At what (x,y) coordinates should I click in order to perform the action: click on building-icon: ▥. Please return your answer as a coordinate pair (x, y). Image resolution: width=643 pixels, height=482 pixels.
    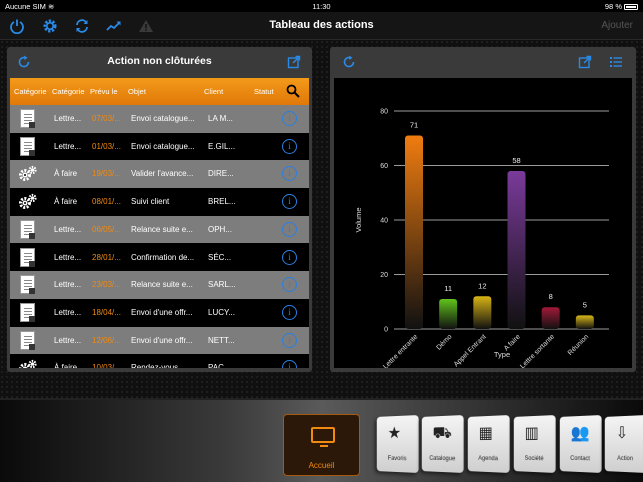
    Looking at the image, I should click on (531, 433).